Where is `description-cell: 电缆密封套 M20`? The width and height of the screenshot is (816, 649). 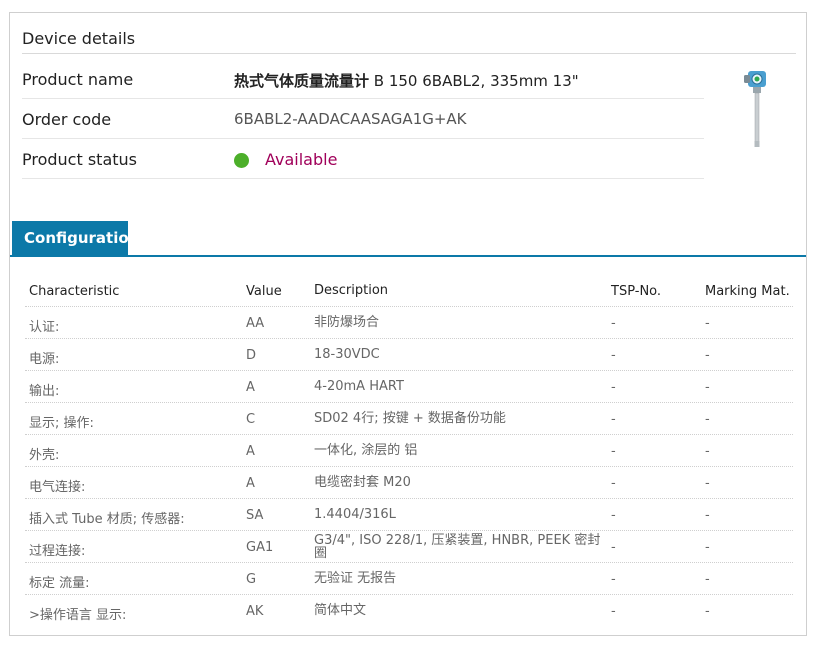
description-cell: 电缆密封套 M20 is located at coordinates (362, 482).